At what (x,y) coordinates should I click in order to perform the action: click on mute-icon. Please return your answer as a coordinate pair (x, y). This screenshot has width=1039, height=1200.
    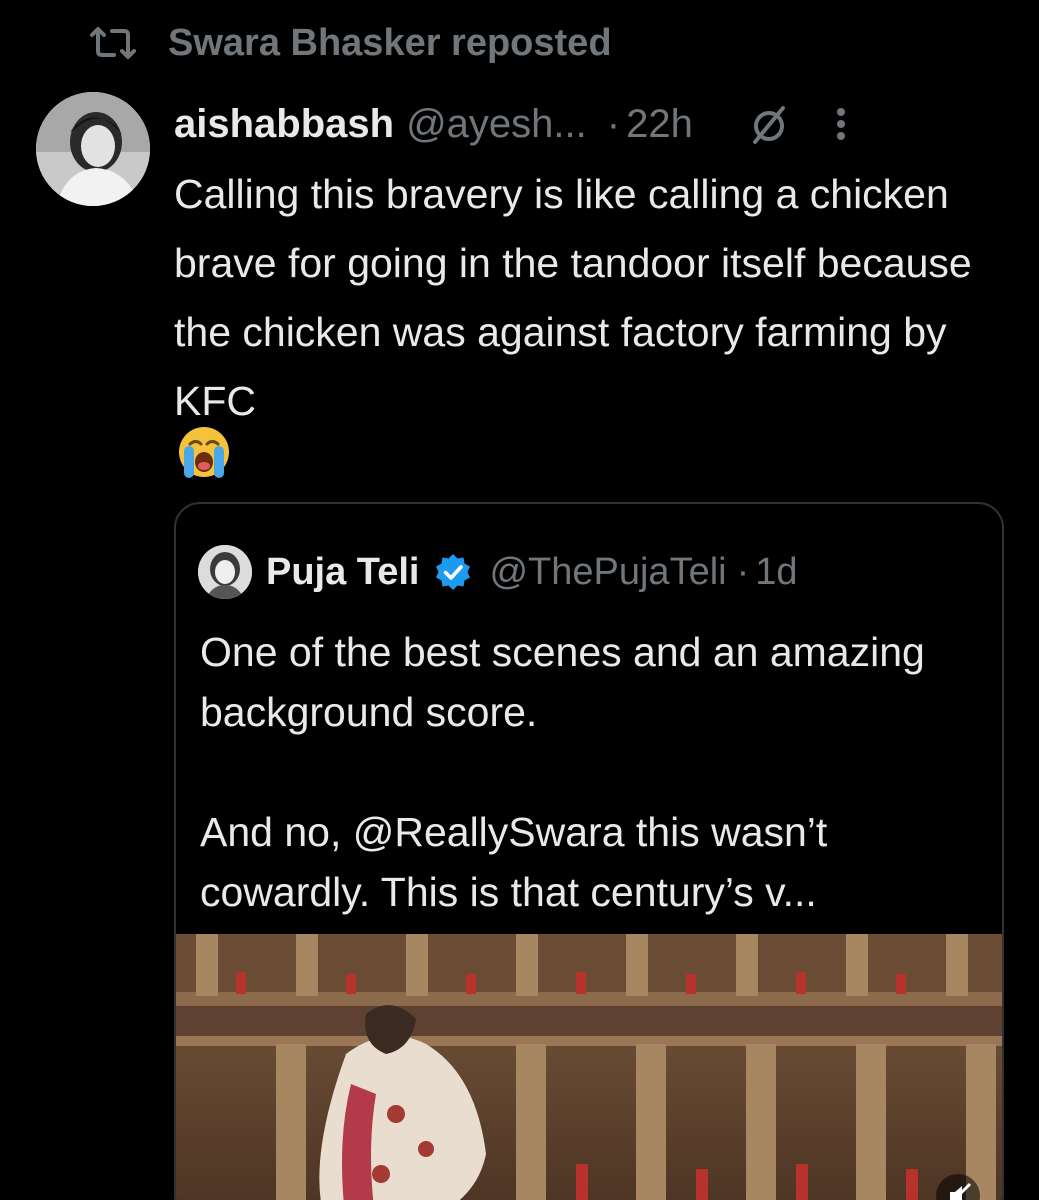
    Looking at the image, I should click on (769, 124).